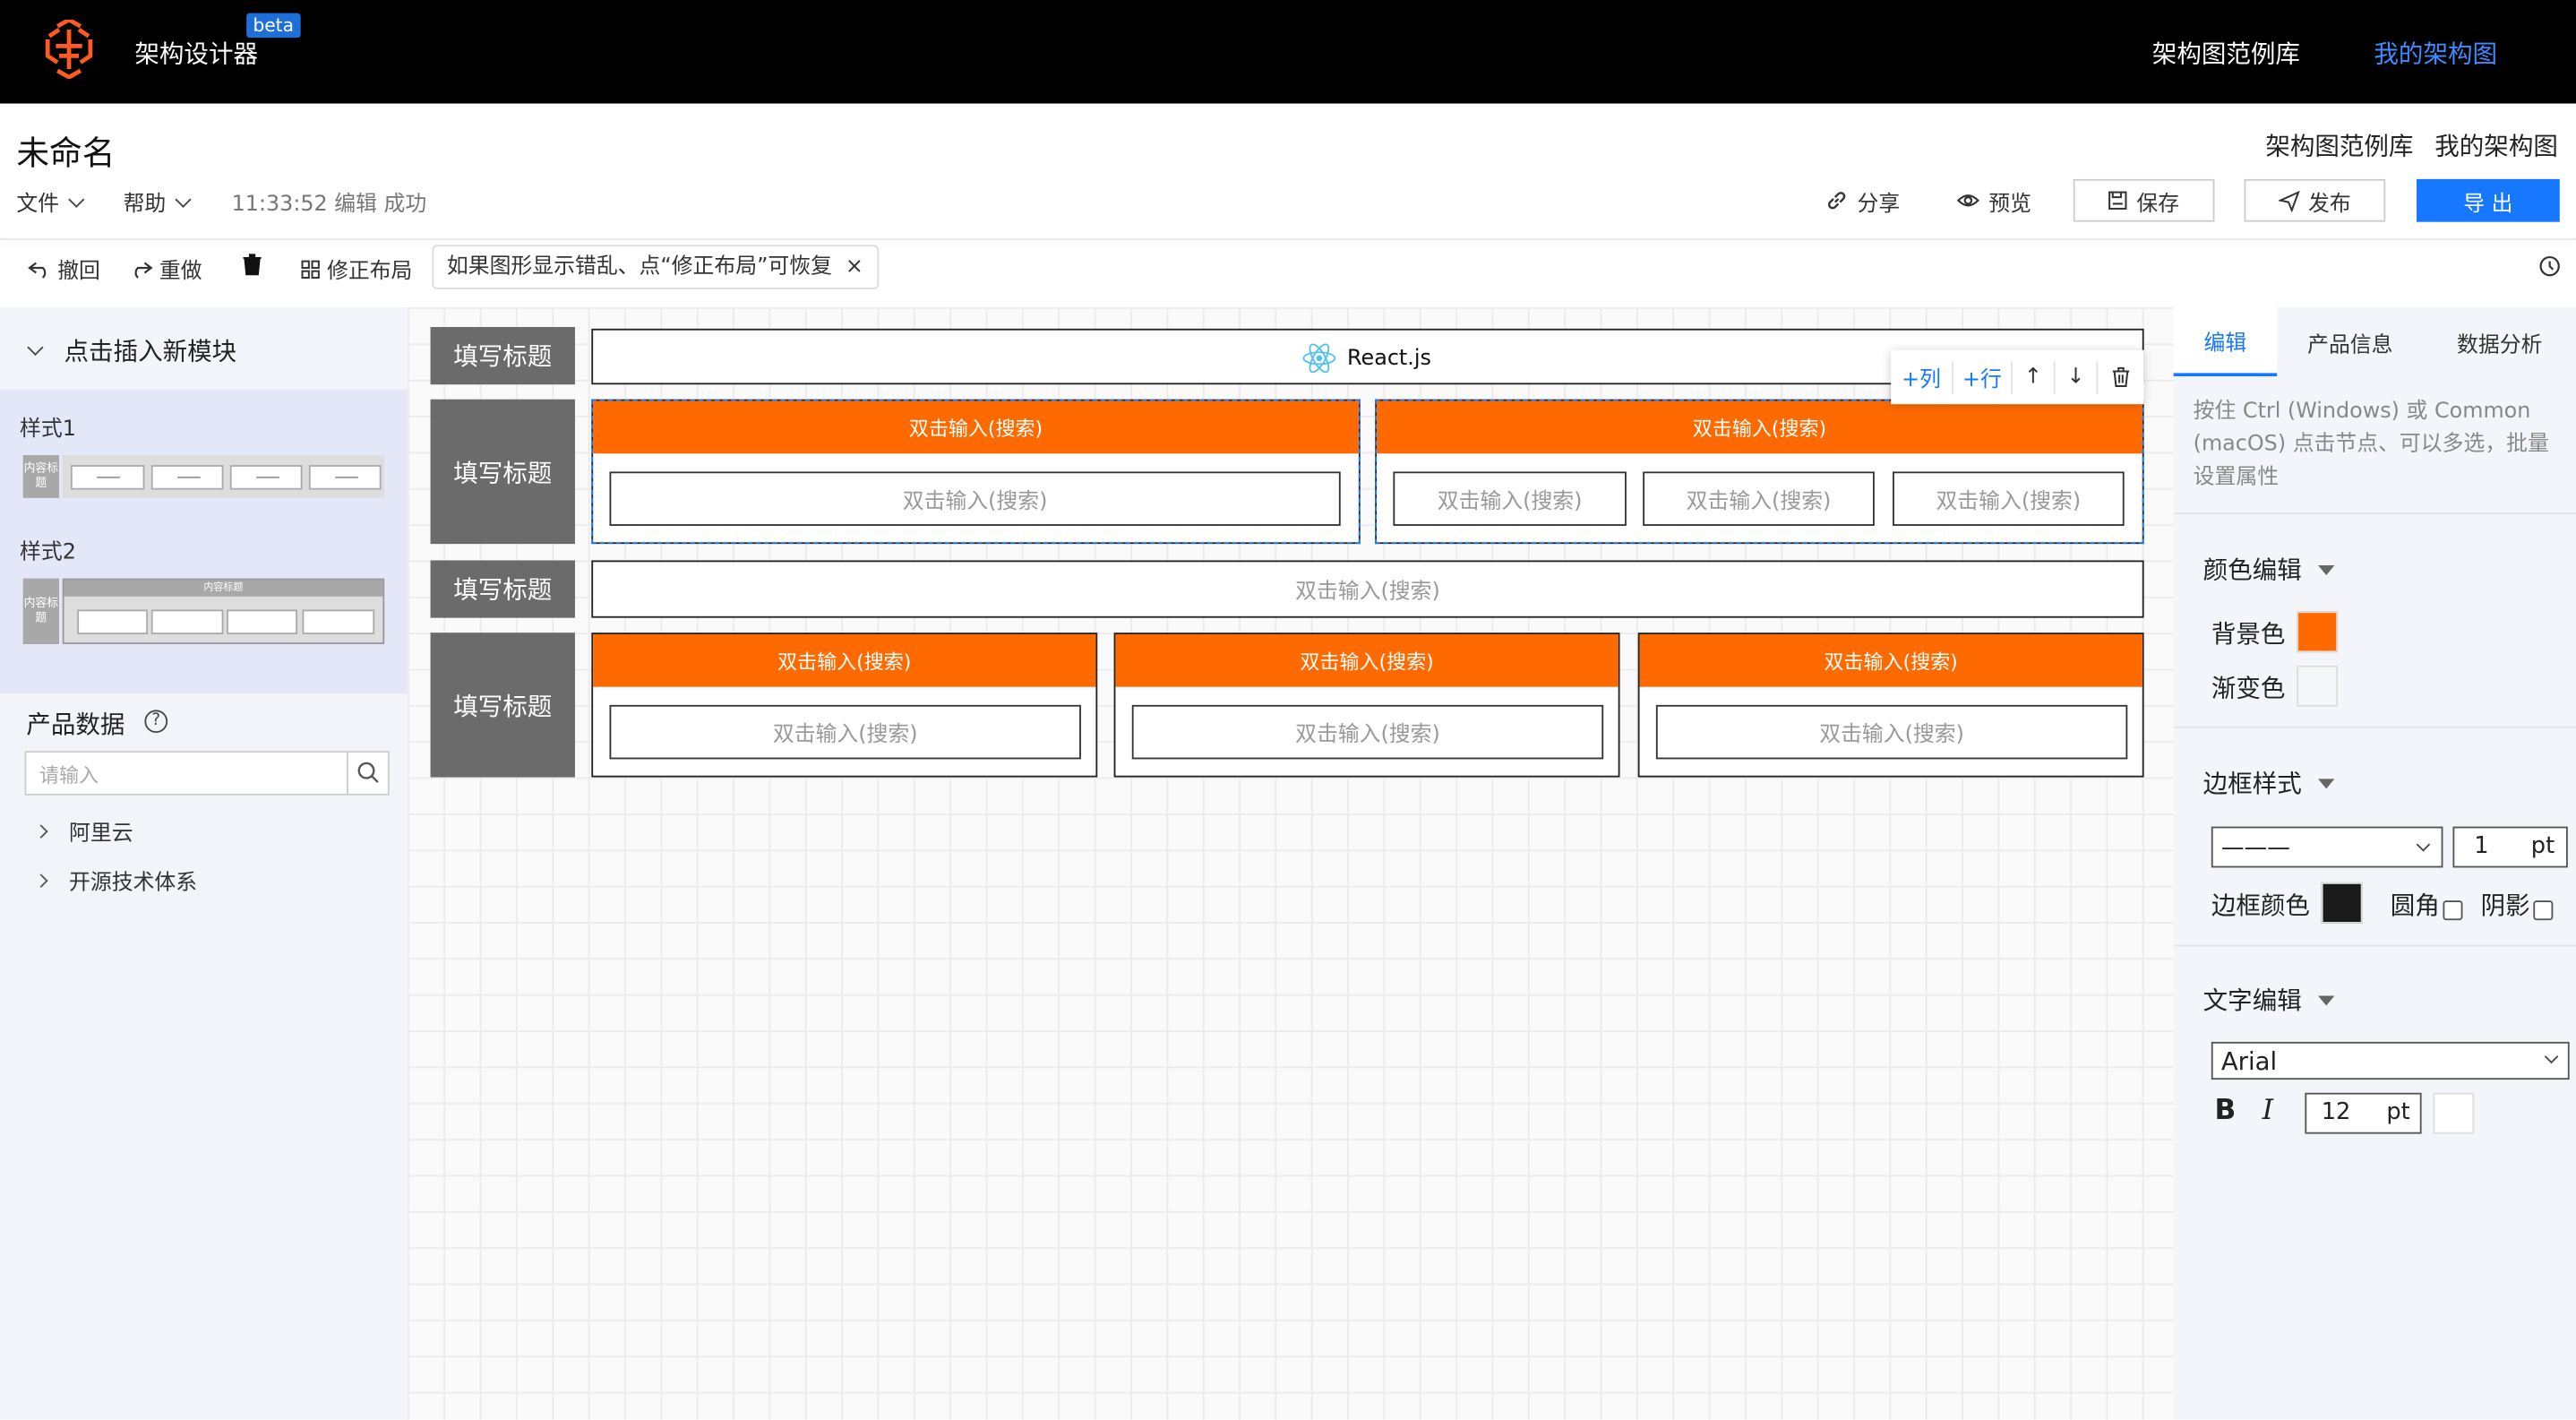 The height and width of the screenshot is (1420, 2576). Describe the element at coordinates (2390, 1060) in the screenshot. I see `font-family-select: Arial` at that location.